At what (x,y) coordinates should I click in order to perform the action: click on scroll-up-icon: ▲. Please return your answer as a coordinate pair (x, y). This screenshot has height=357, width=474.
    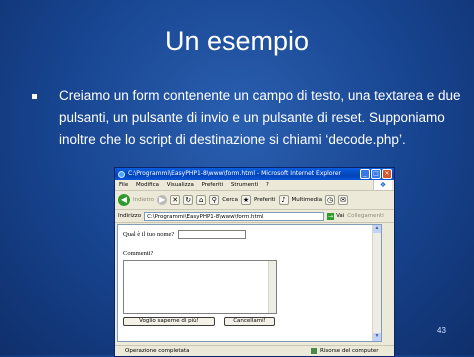
    Looking at the image, I should click on (377, 229).